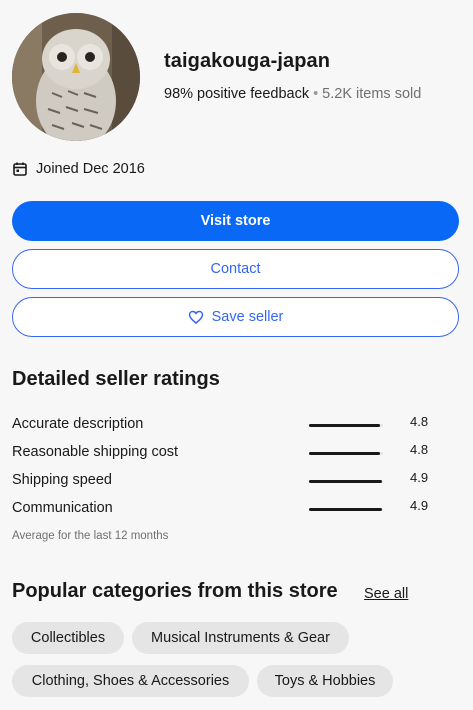 The image size is (473, 710). What do you see at coordinates (62, 480) in the screenshot?
I see `rating-label: Shipping speed` at bounding box center [62, 480].